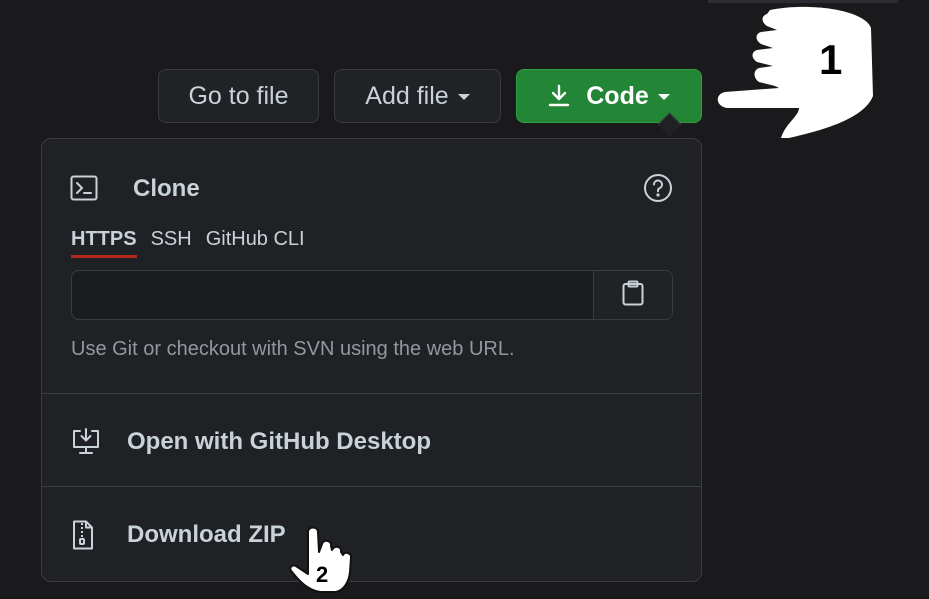 The height and width of the screenshot is (599, 929). Describe the element at coordinates (617, 95) in the screenshot. I see `code-label: Code` at that location.